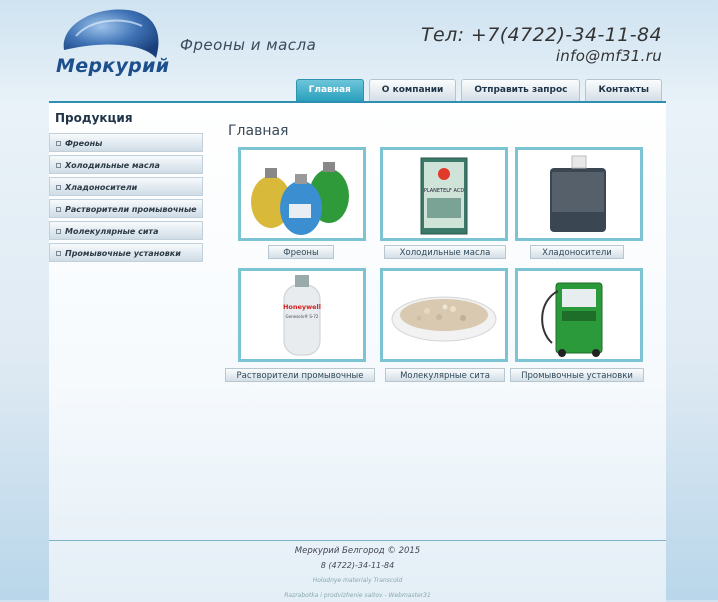 The height and width of the screenshot is (602, 718). I want to click on footer-divider, so click(357, 540).